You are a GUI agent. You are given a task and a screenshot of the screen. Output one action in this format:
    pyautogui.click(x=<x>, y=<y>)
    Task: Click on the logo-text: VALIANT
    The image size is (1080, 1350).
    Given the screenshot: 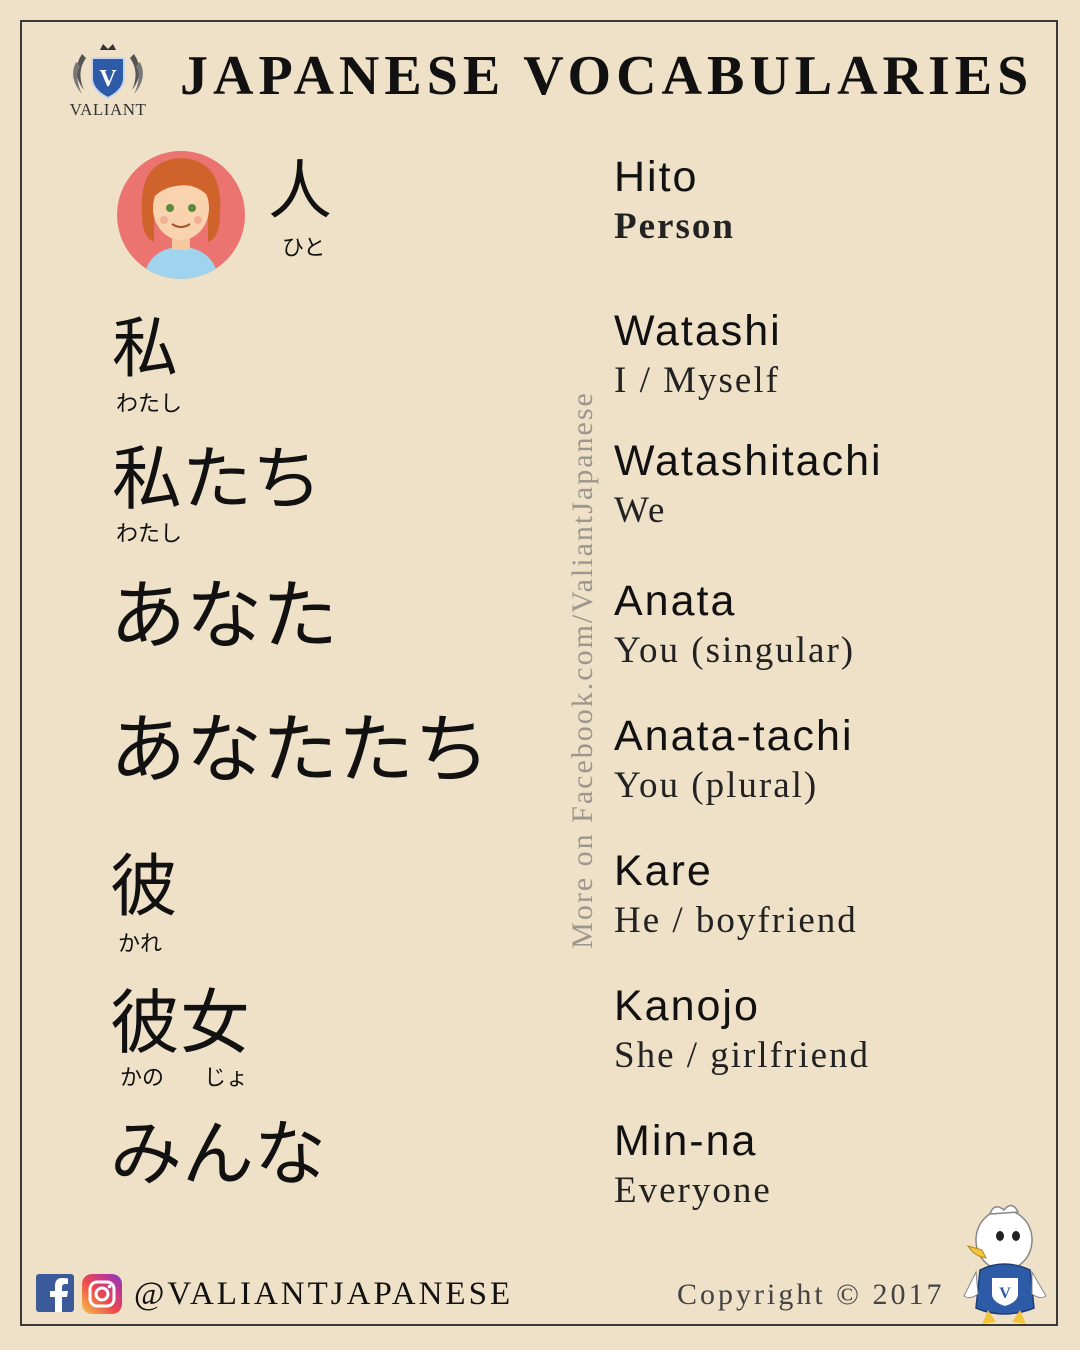 What is the action you would take?
    pyautogui.click(x=108, y=109)
    